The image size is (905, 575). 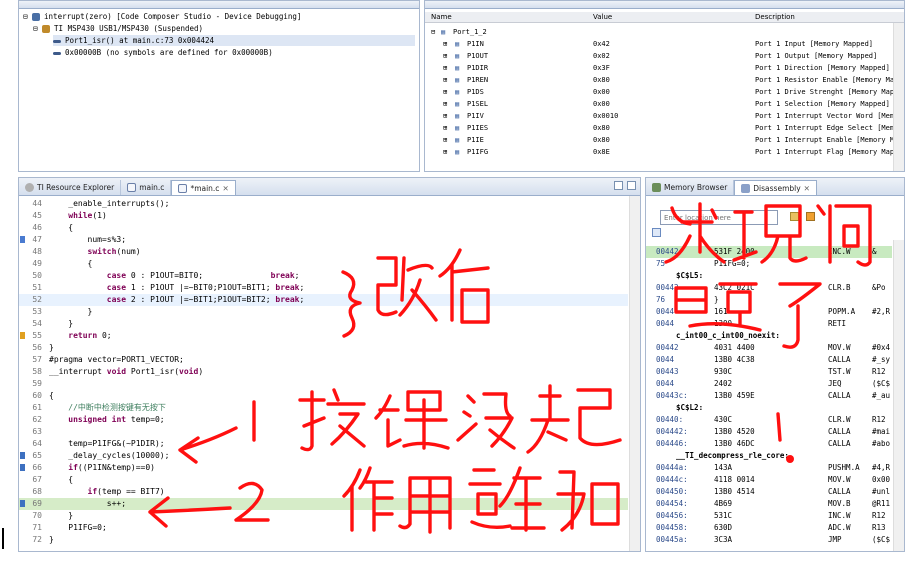 I want to click on disassembly-row: 004458: 630D ADC.W R13, so click(x=769, y=528).